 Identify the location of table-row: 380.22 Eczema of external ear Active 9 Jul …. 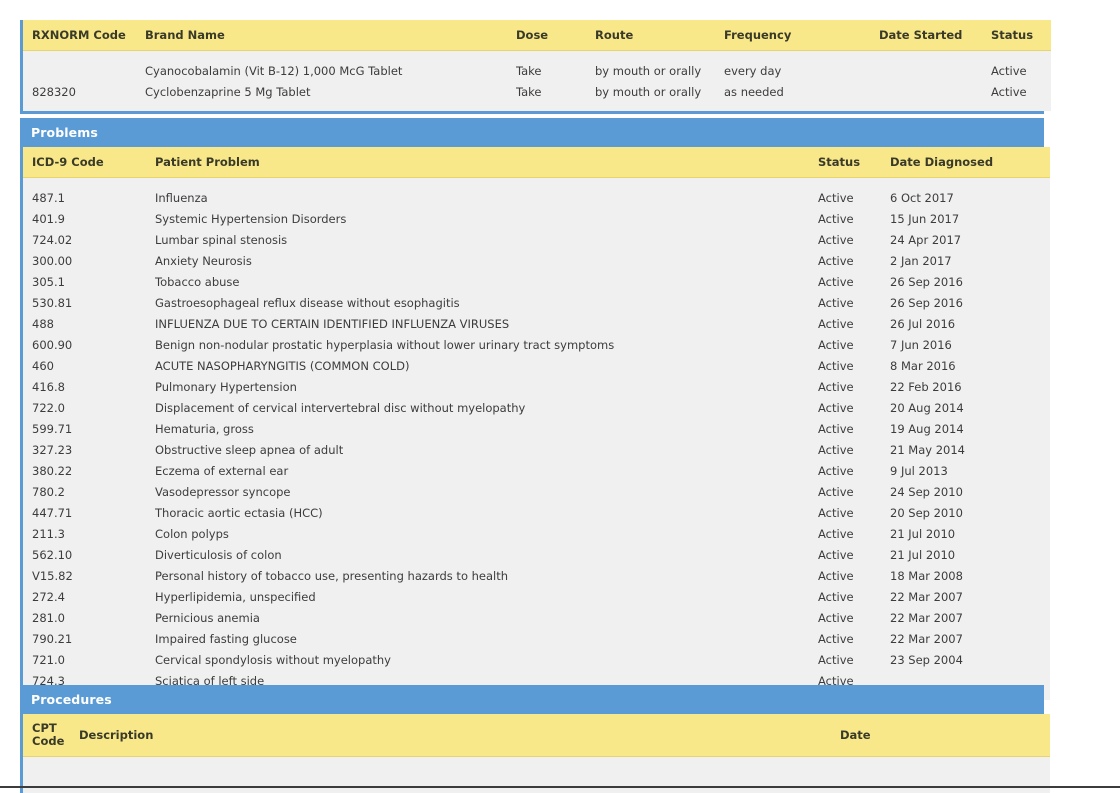
(536, 470).